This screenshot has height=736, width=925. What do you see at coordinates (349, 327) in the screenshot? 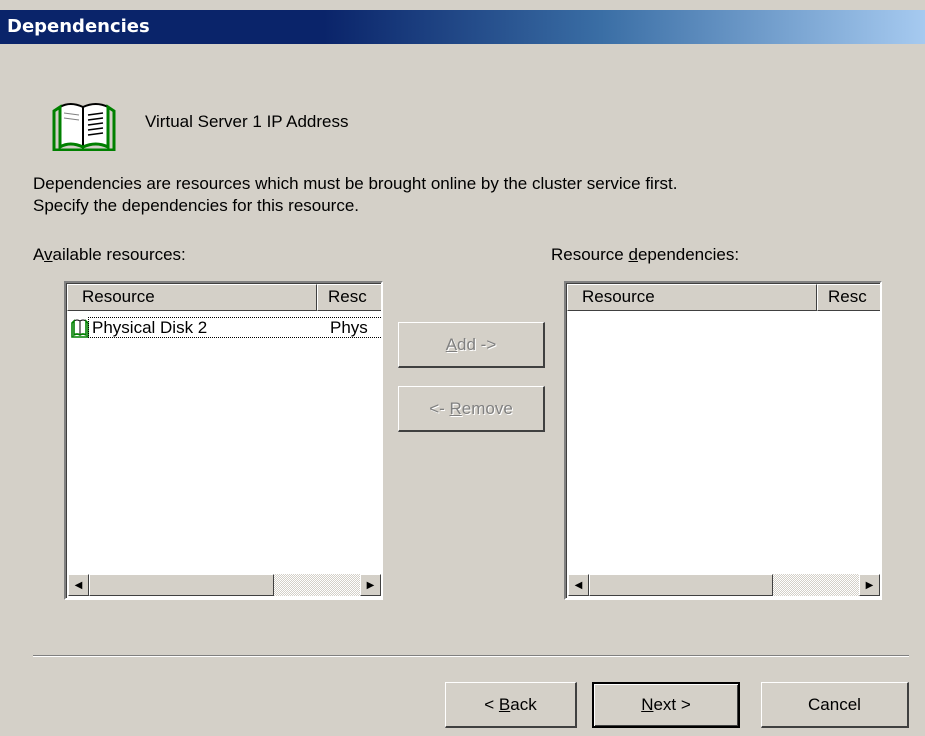
I see `resource-type-cell: Phys` at bounding box center [349, 327].